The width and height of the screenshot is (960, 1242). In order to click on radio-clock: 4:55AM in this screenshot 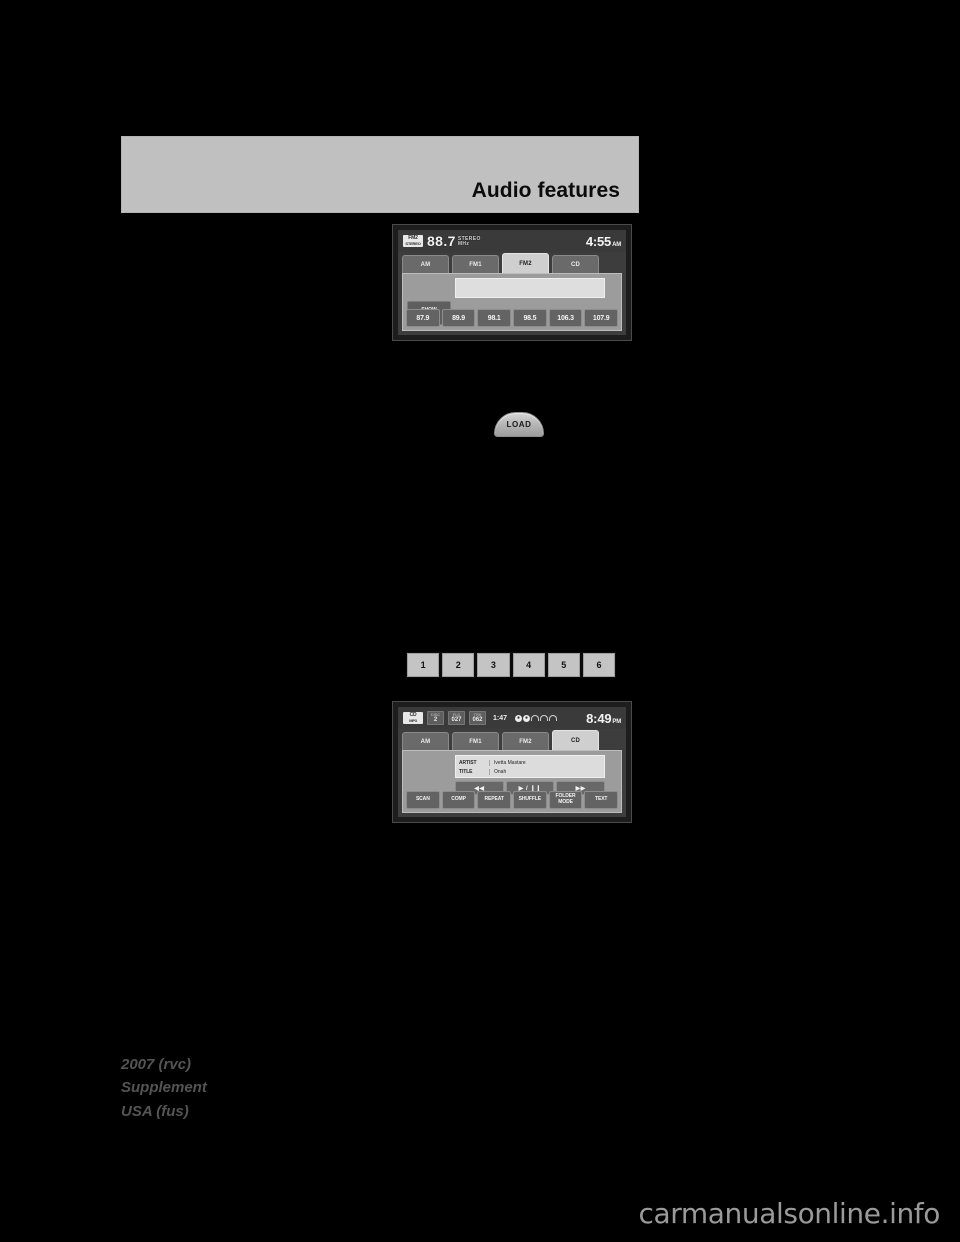, I will do `click(603, 241)`.